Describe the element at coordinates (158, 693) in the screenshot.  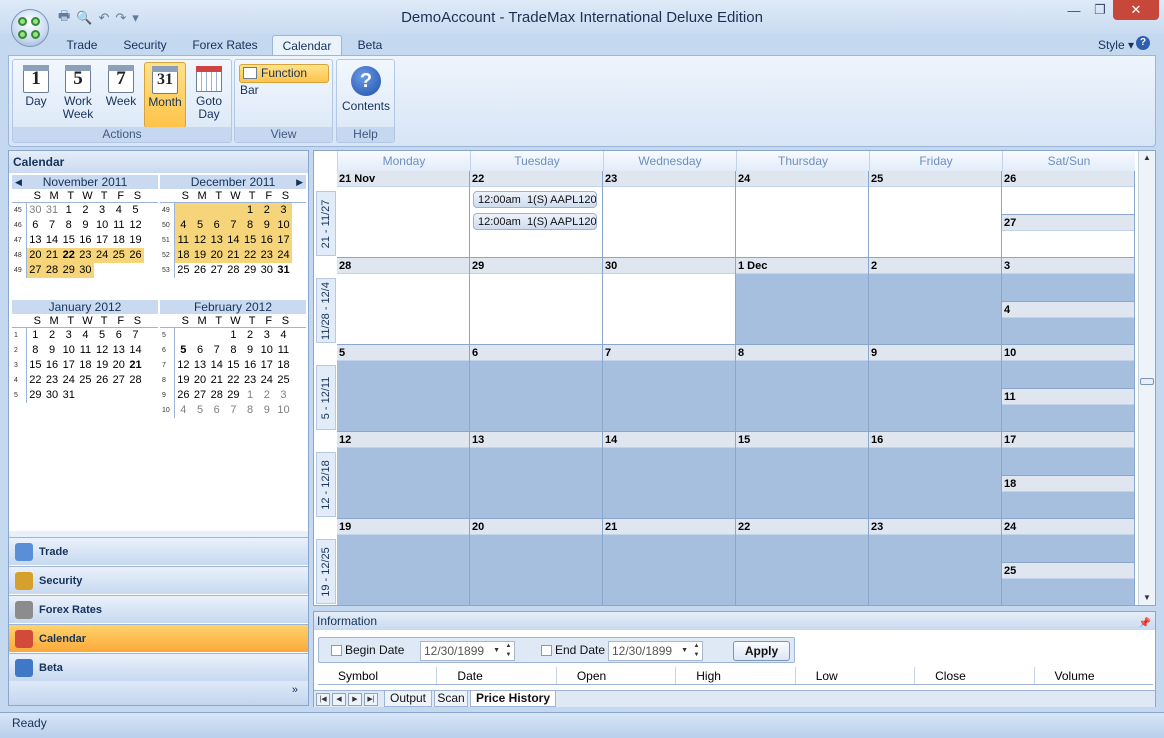
I see `nav-more-button: »` at that location.